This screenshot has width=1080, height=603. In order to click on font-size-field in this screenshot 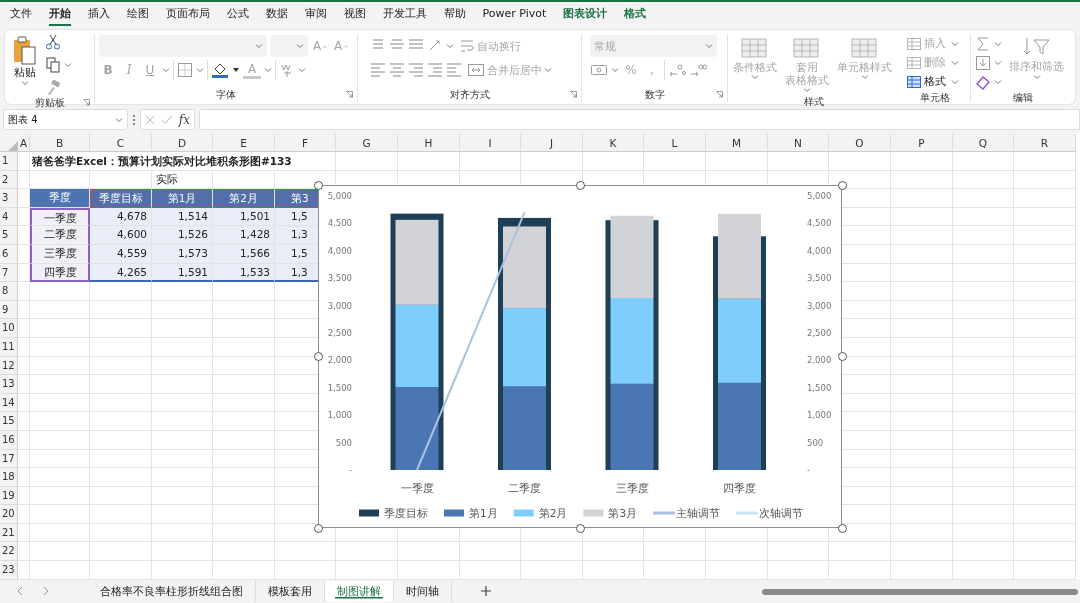, I will do `click(289, 46)`.